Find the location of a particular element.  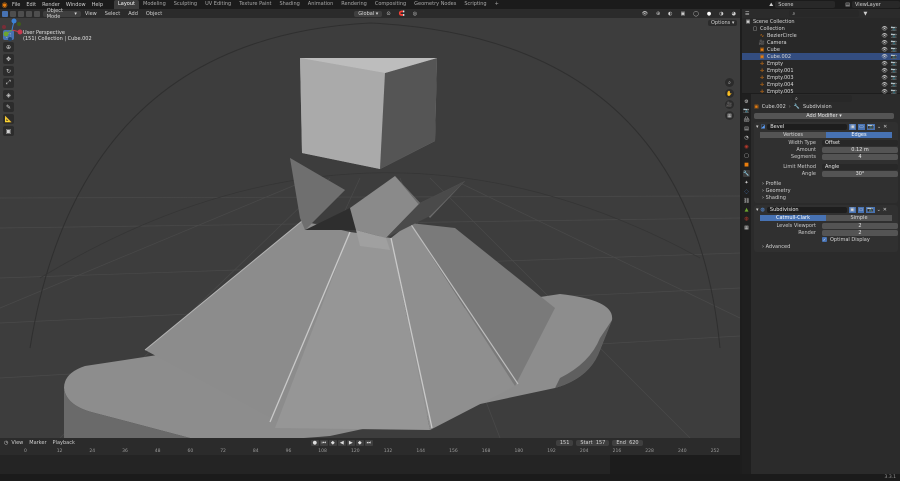

scene-tab-icon: ◔ is located at coordinates (746, 137).